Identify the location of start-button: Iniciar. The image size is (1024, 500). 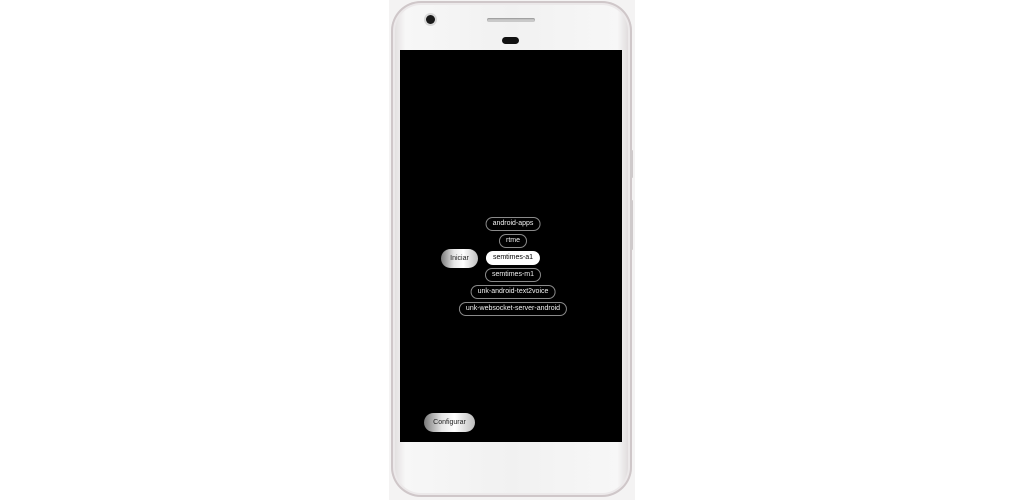
(459, 258).